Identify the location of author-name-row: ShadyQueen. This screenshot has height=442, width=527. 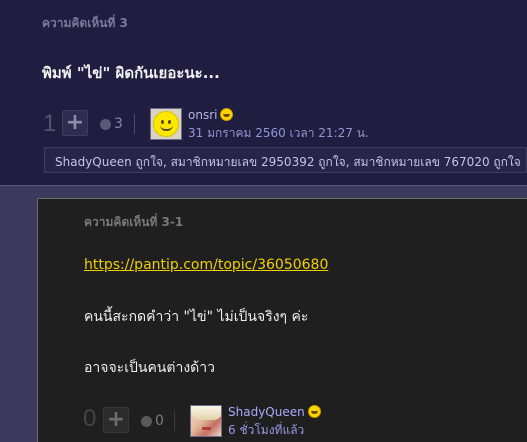
(274, 412).